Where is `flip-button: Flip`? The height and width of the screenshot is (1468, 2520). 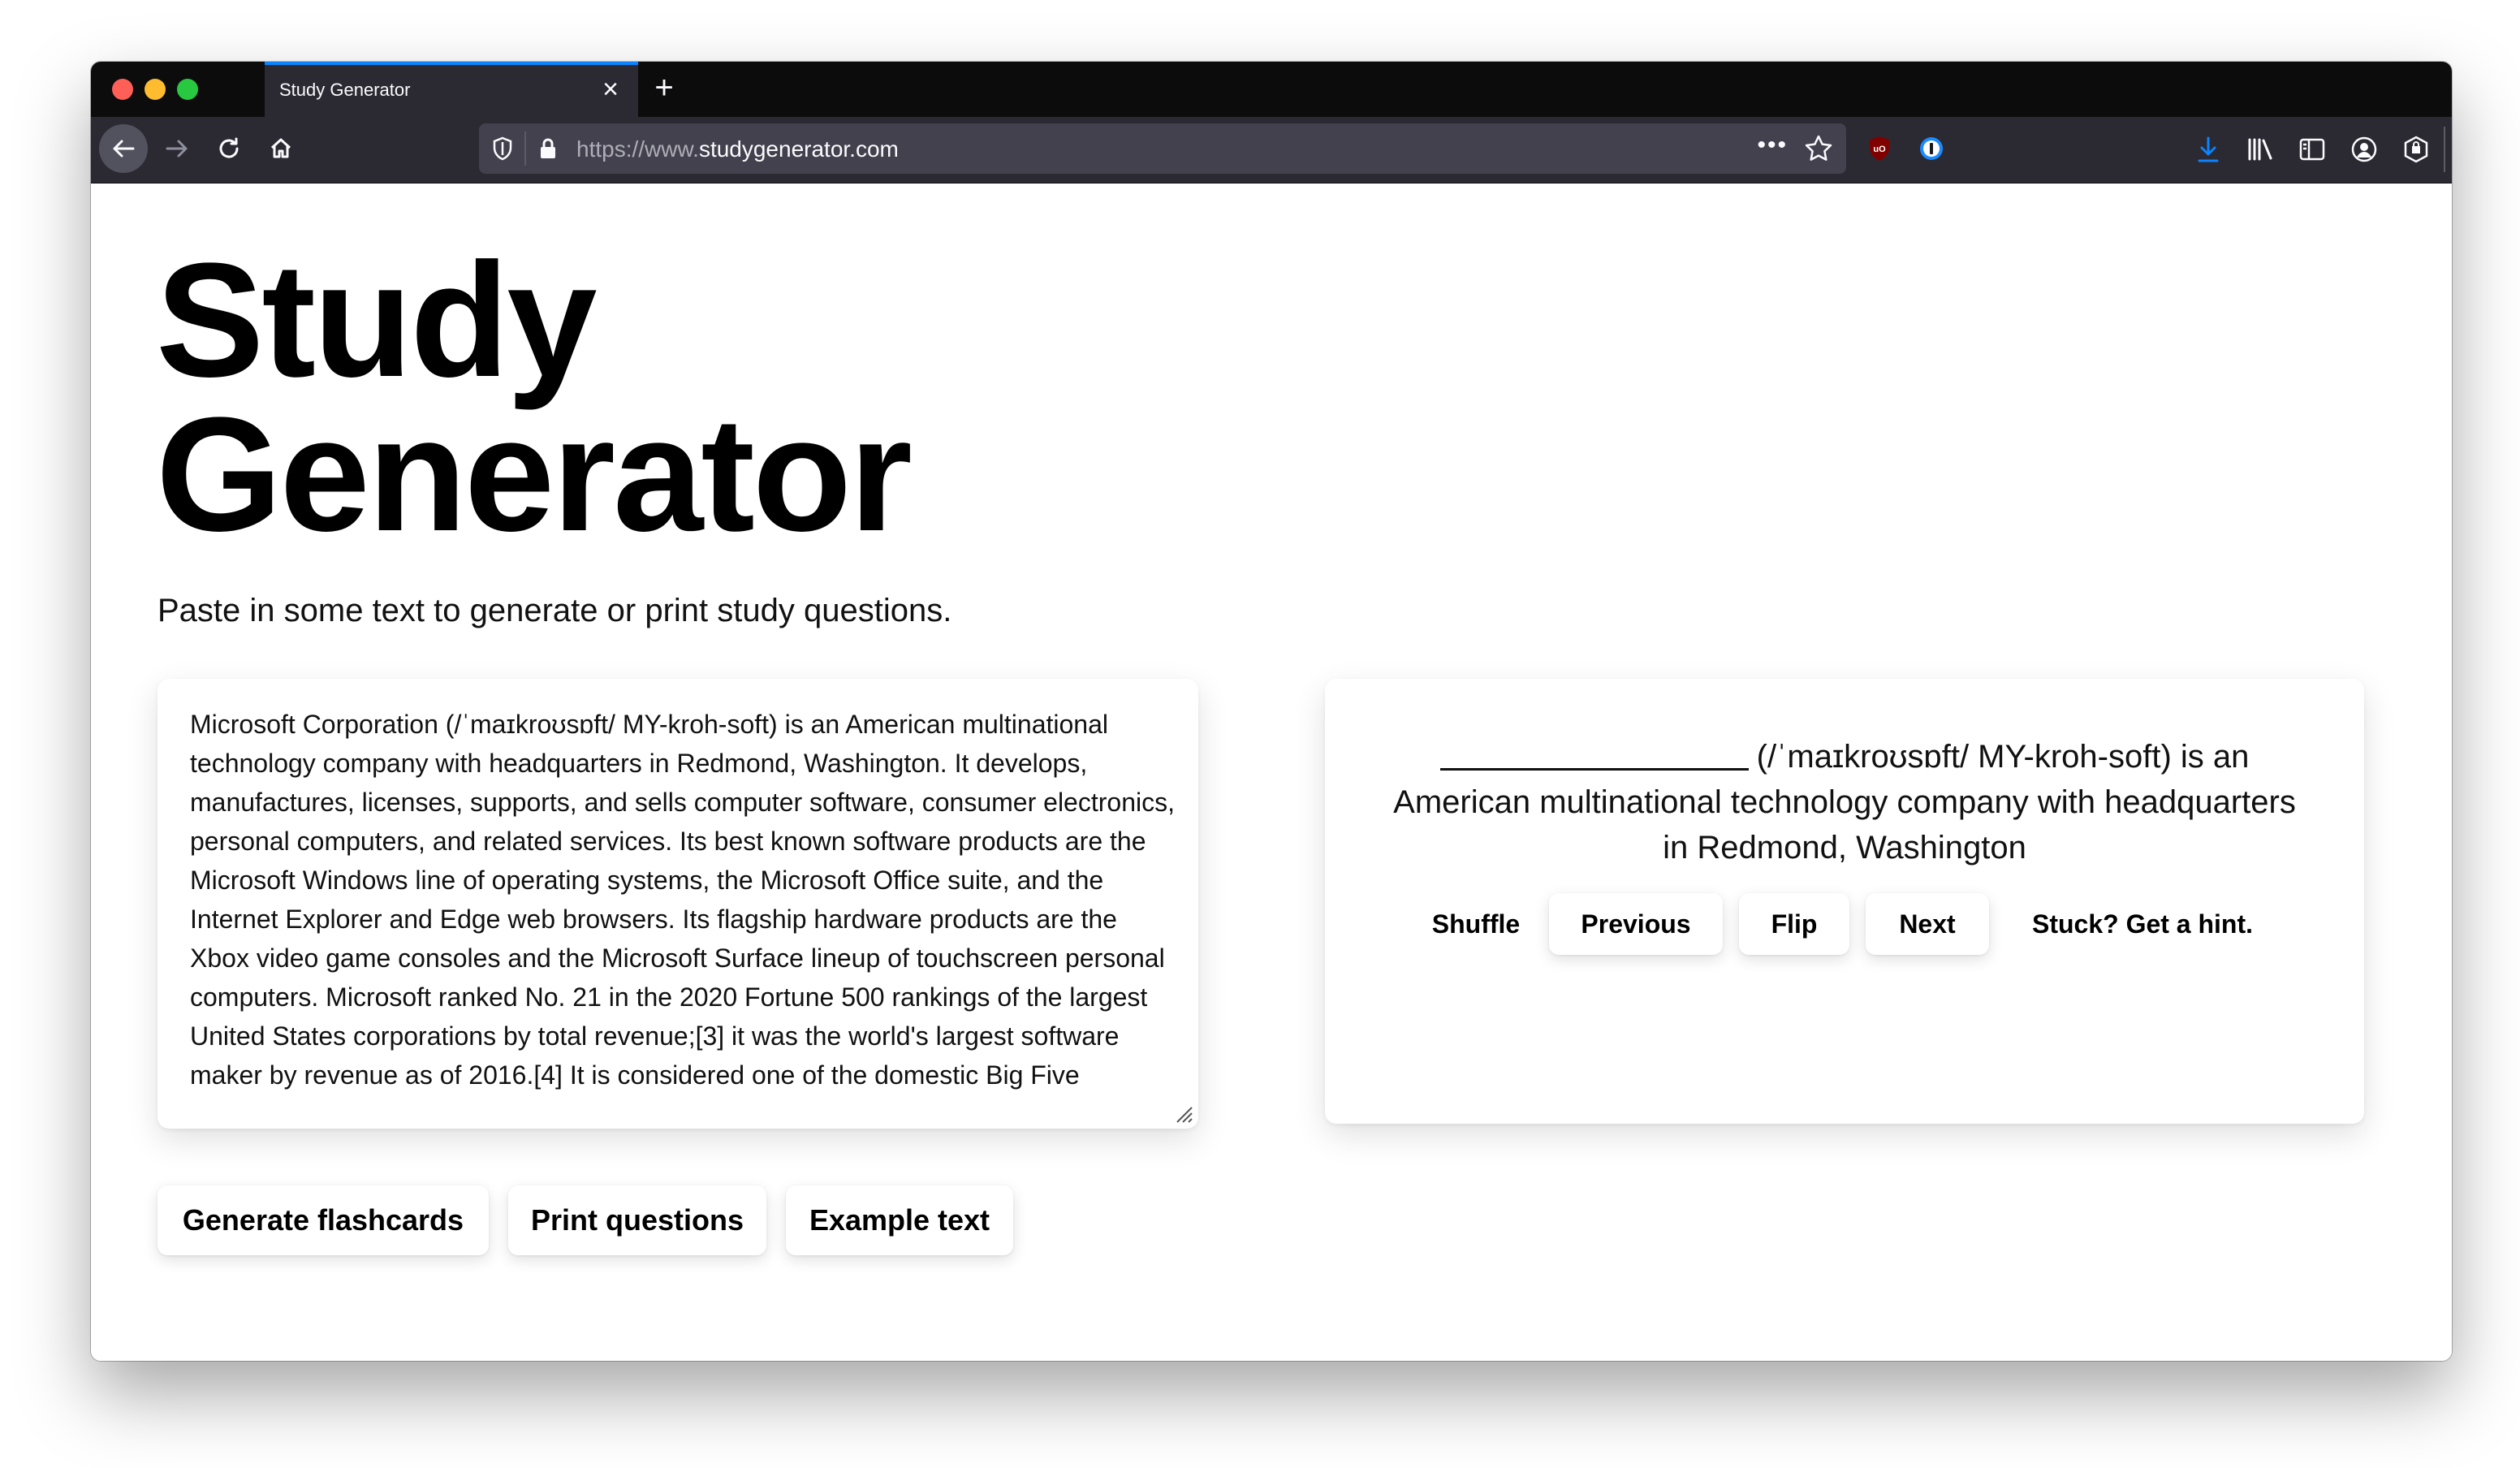
flip-button: Flip is located at coordinates (1794, 924).